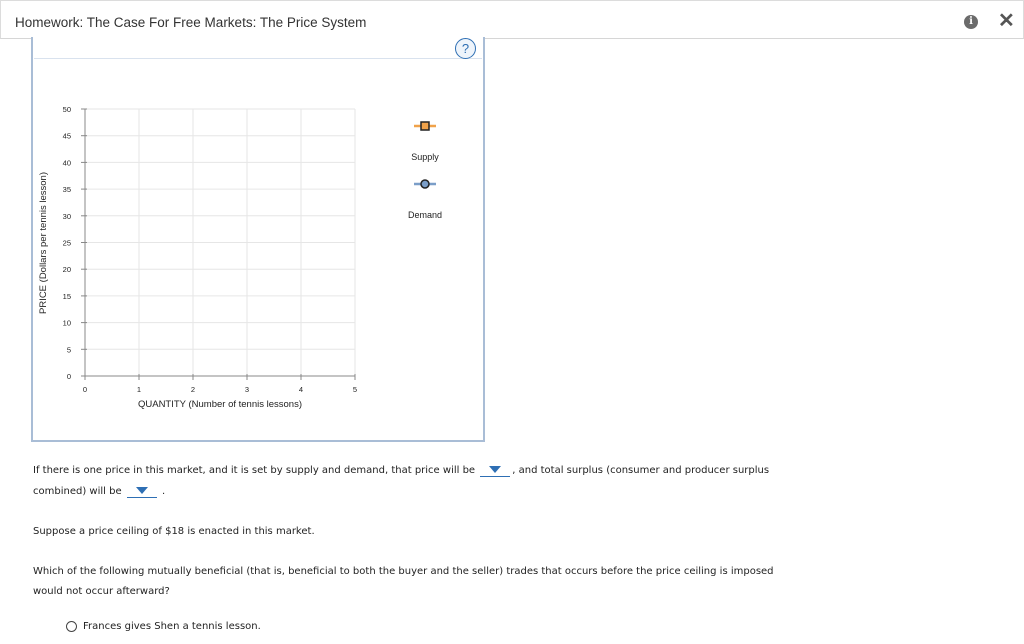 This screenshot has height=644, width=1024. I want to click on y-tick-label: 30, so click(67, 216).